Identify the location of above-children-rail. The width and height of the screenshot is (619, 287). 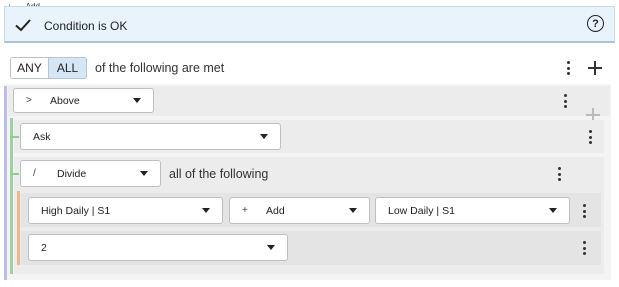
(11, 196).